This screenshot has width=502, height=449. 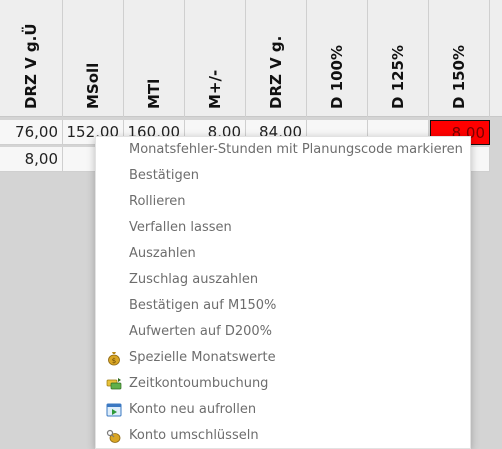 What do you see at coordinates (31, 132) in the screenshot?
I see `table-cell: 76,00` at bounding box center [31, 132].